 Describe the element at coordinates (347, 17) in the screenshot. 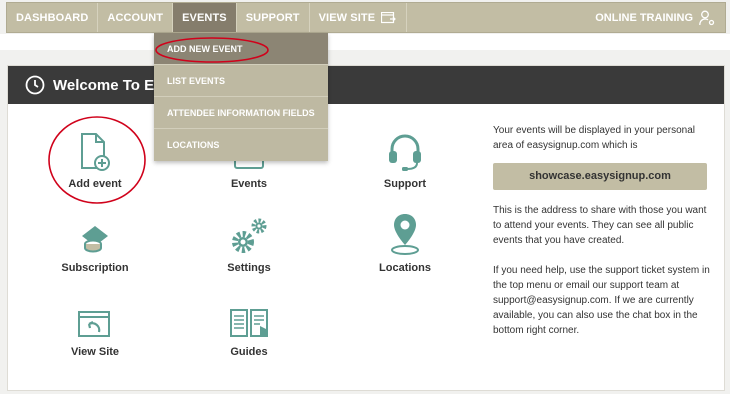

I see `nav-view-site-label: VIEW SITE` at that location.